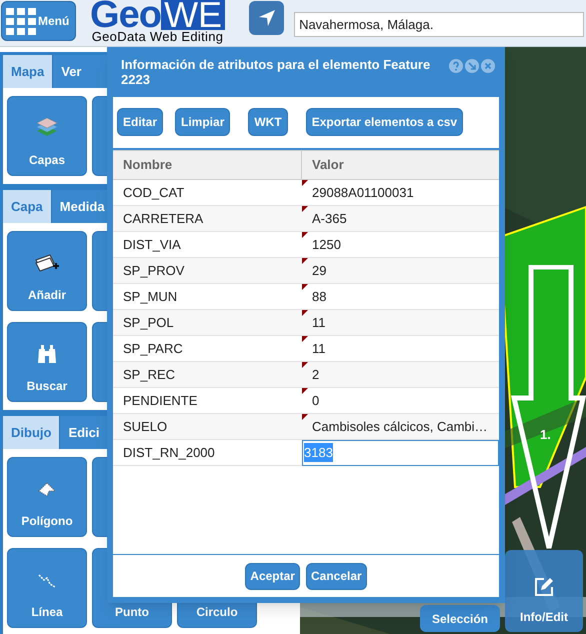  Describe the element at coordinates (163, 219) in the screenshot. I see `table-cell-text: CARRETERA` at that location.